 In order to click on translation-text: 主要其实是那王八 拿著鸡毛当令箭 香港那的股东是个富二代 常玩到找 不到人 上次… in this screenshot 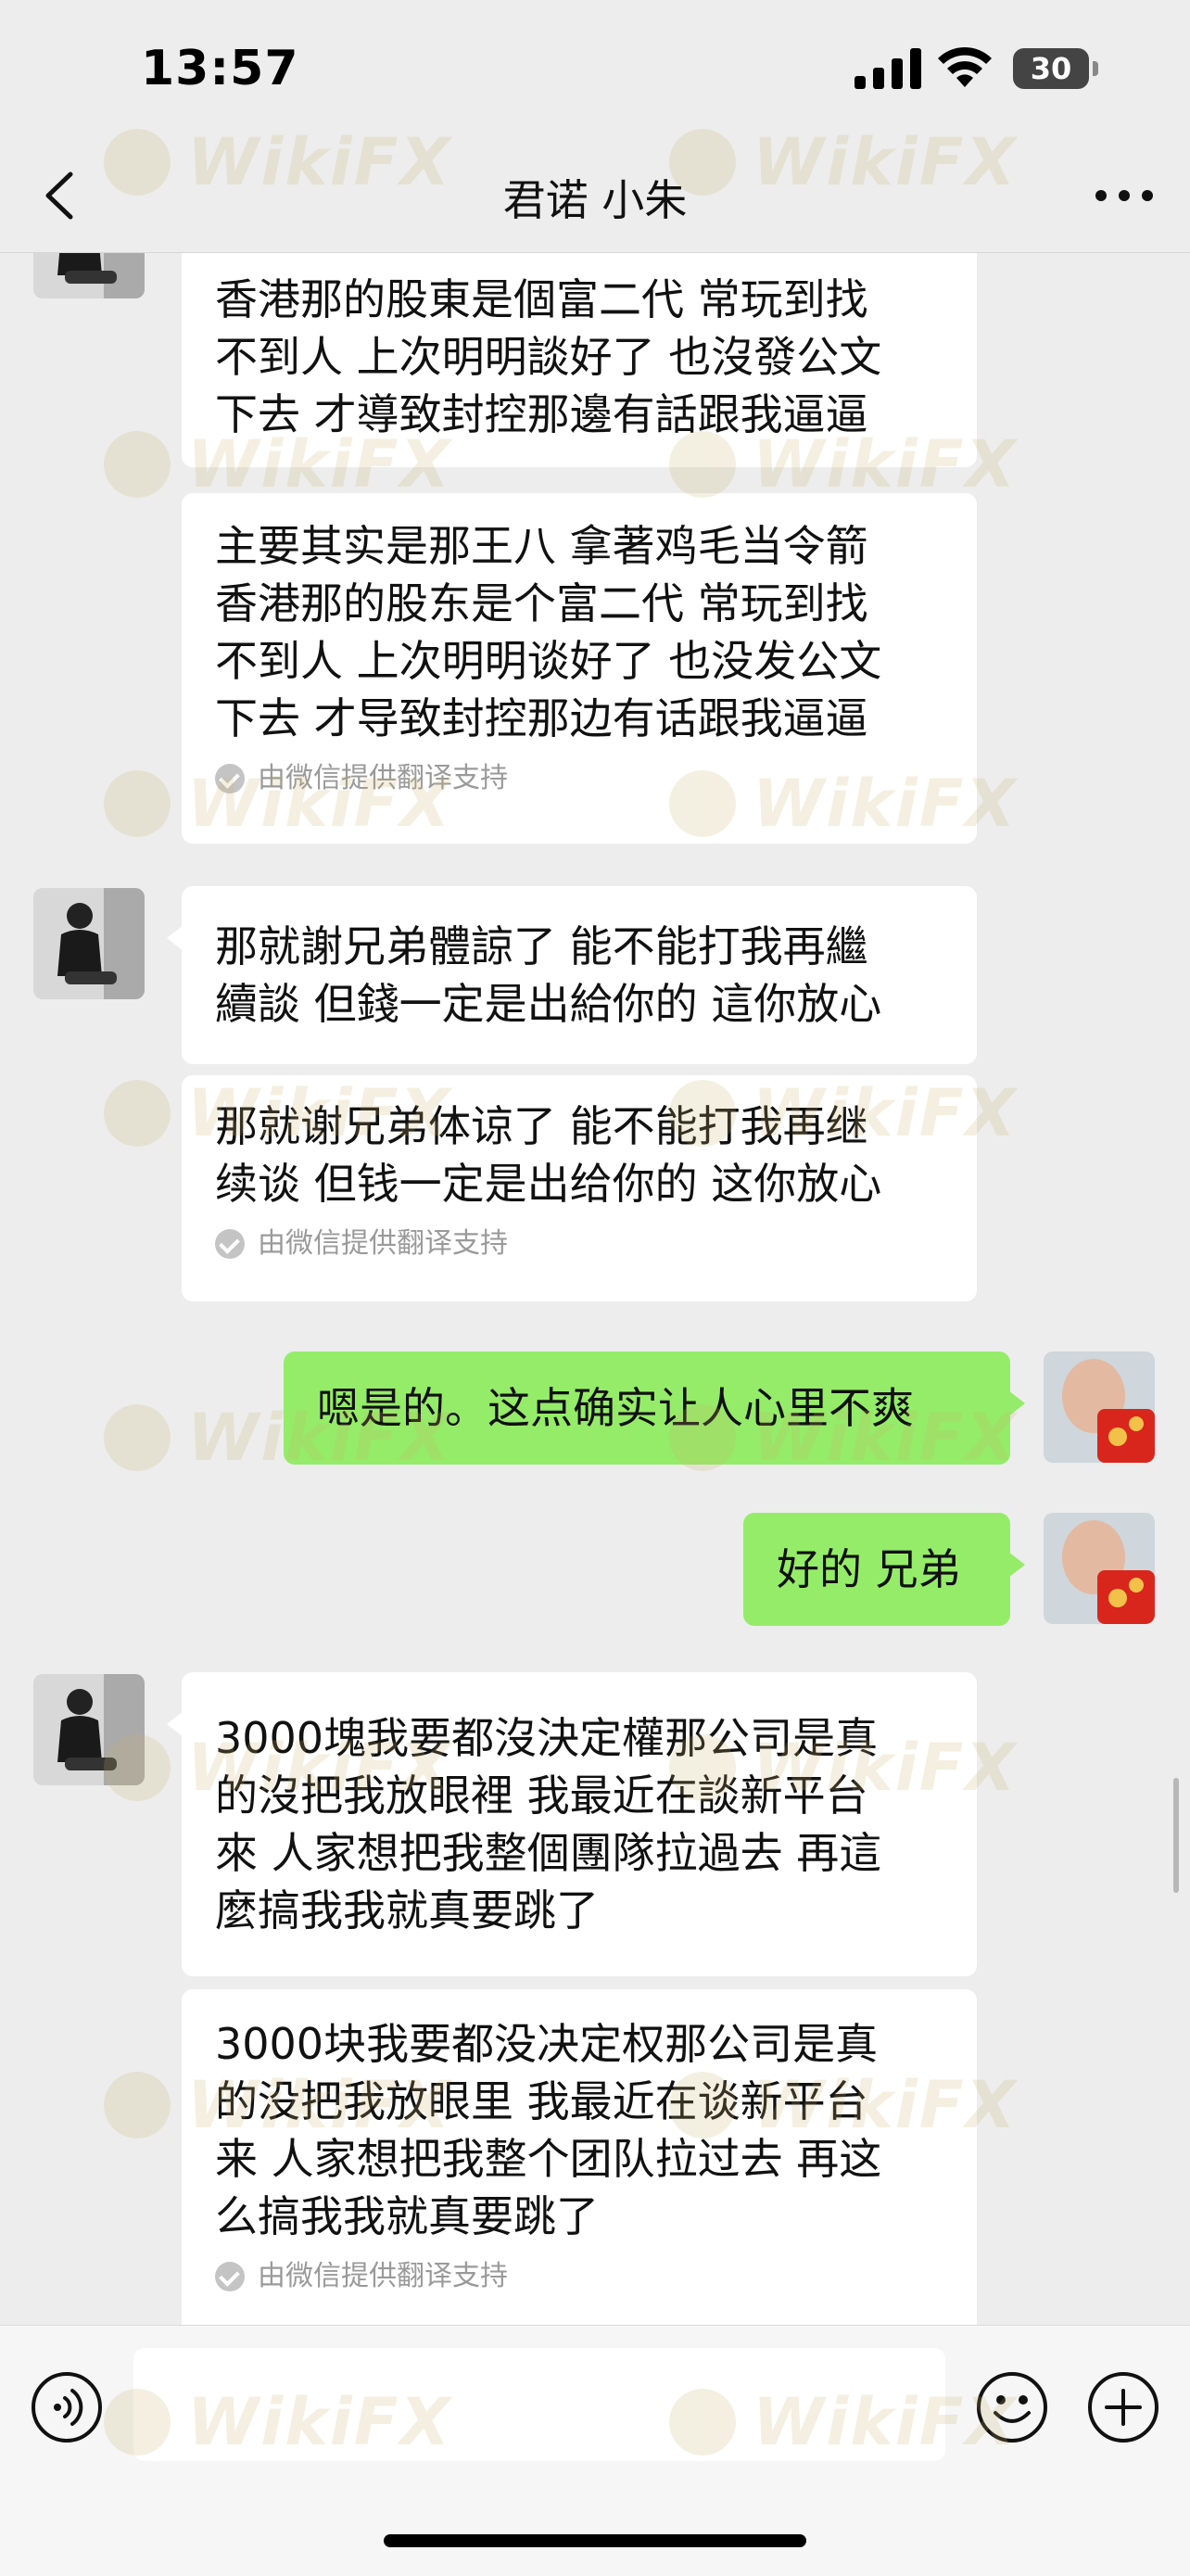, I will do `click(548, 632)`.